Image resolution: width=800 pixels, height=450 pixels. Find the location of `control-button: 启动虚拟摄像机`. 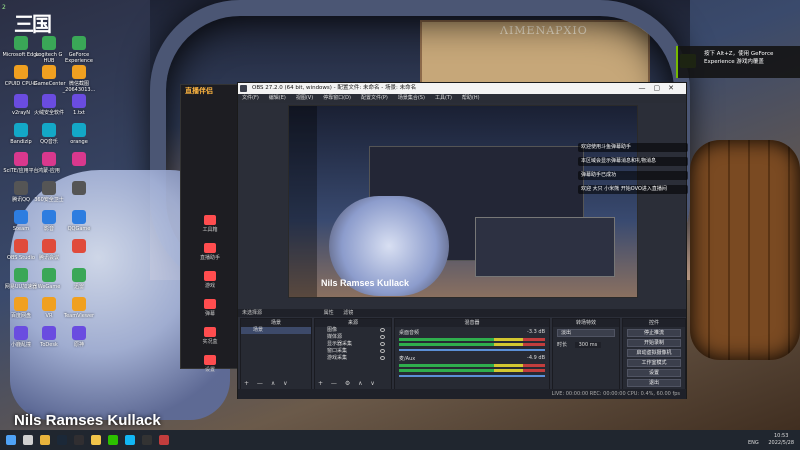

control-button: 启动虚拟摄像机 is located at coordinates (654, 353).